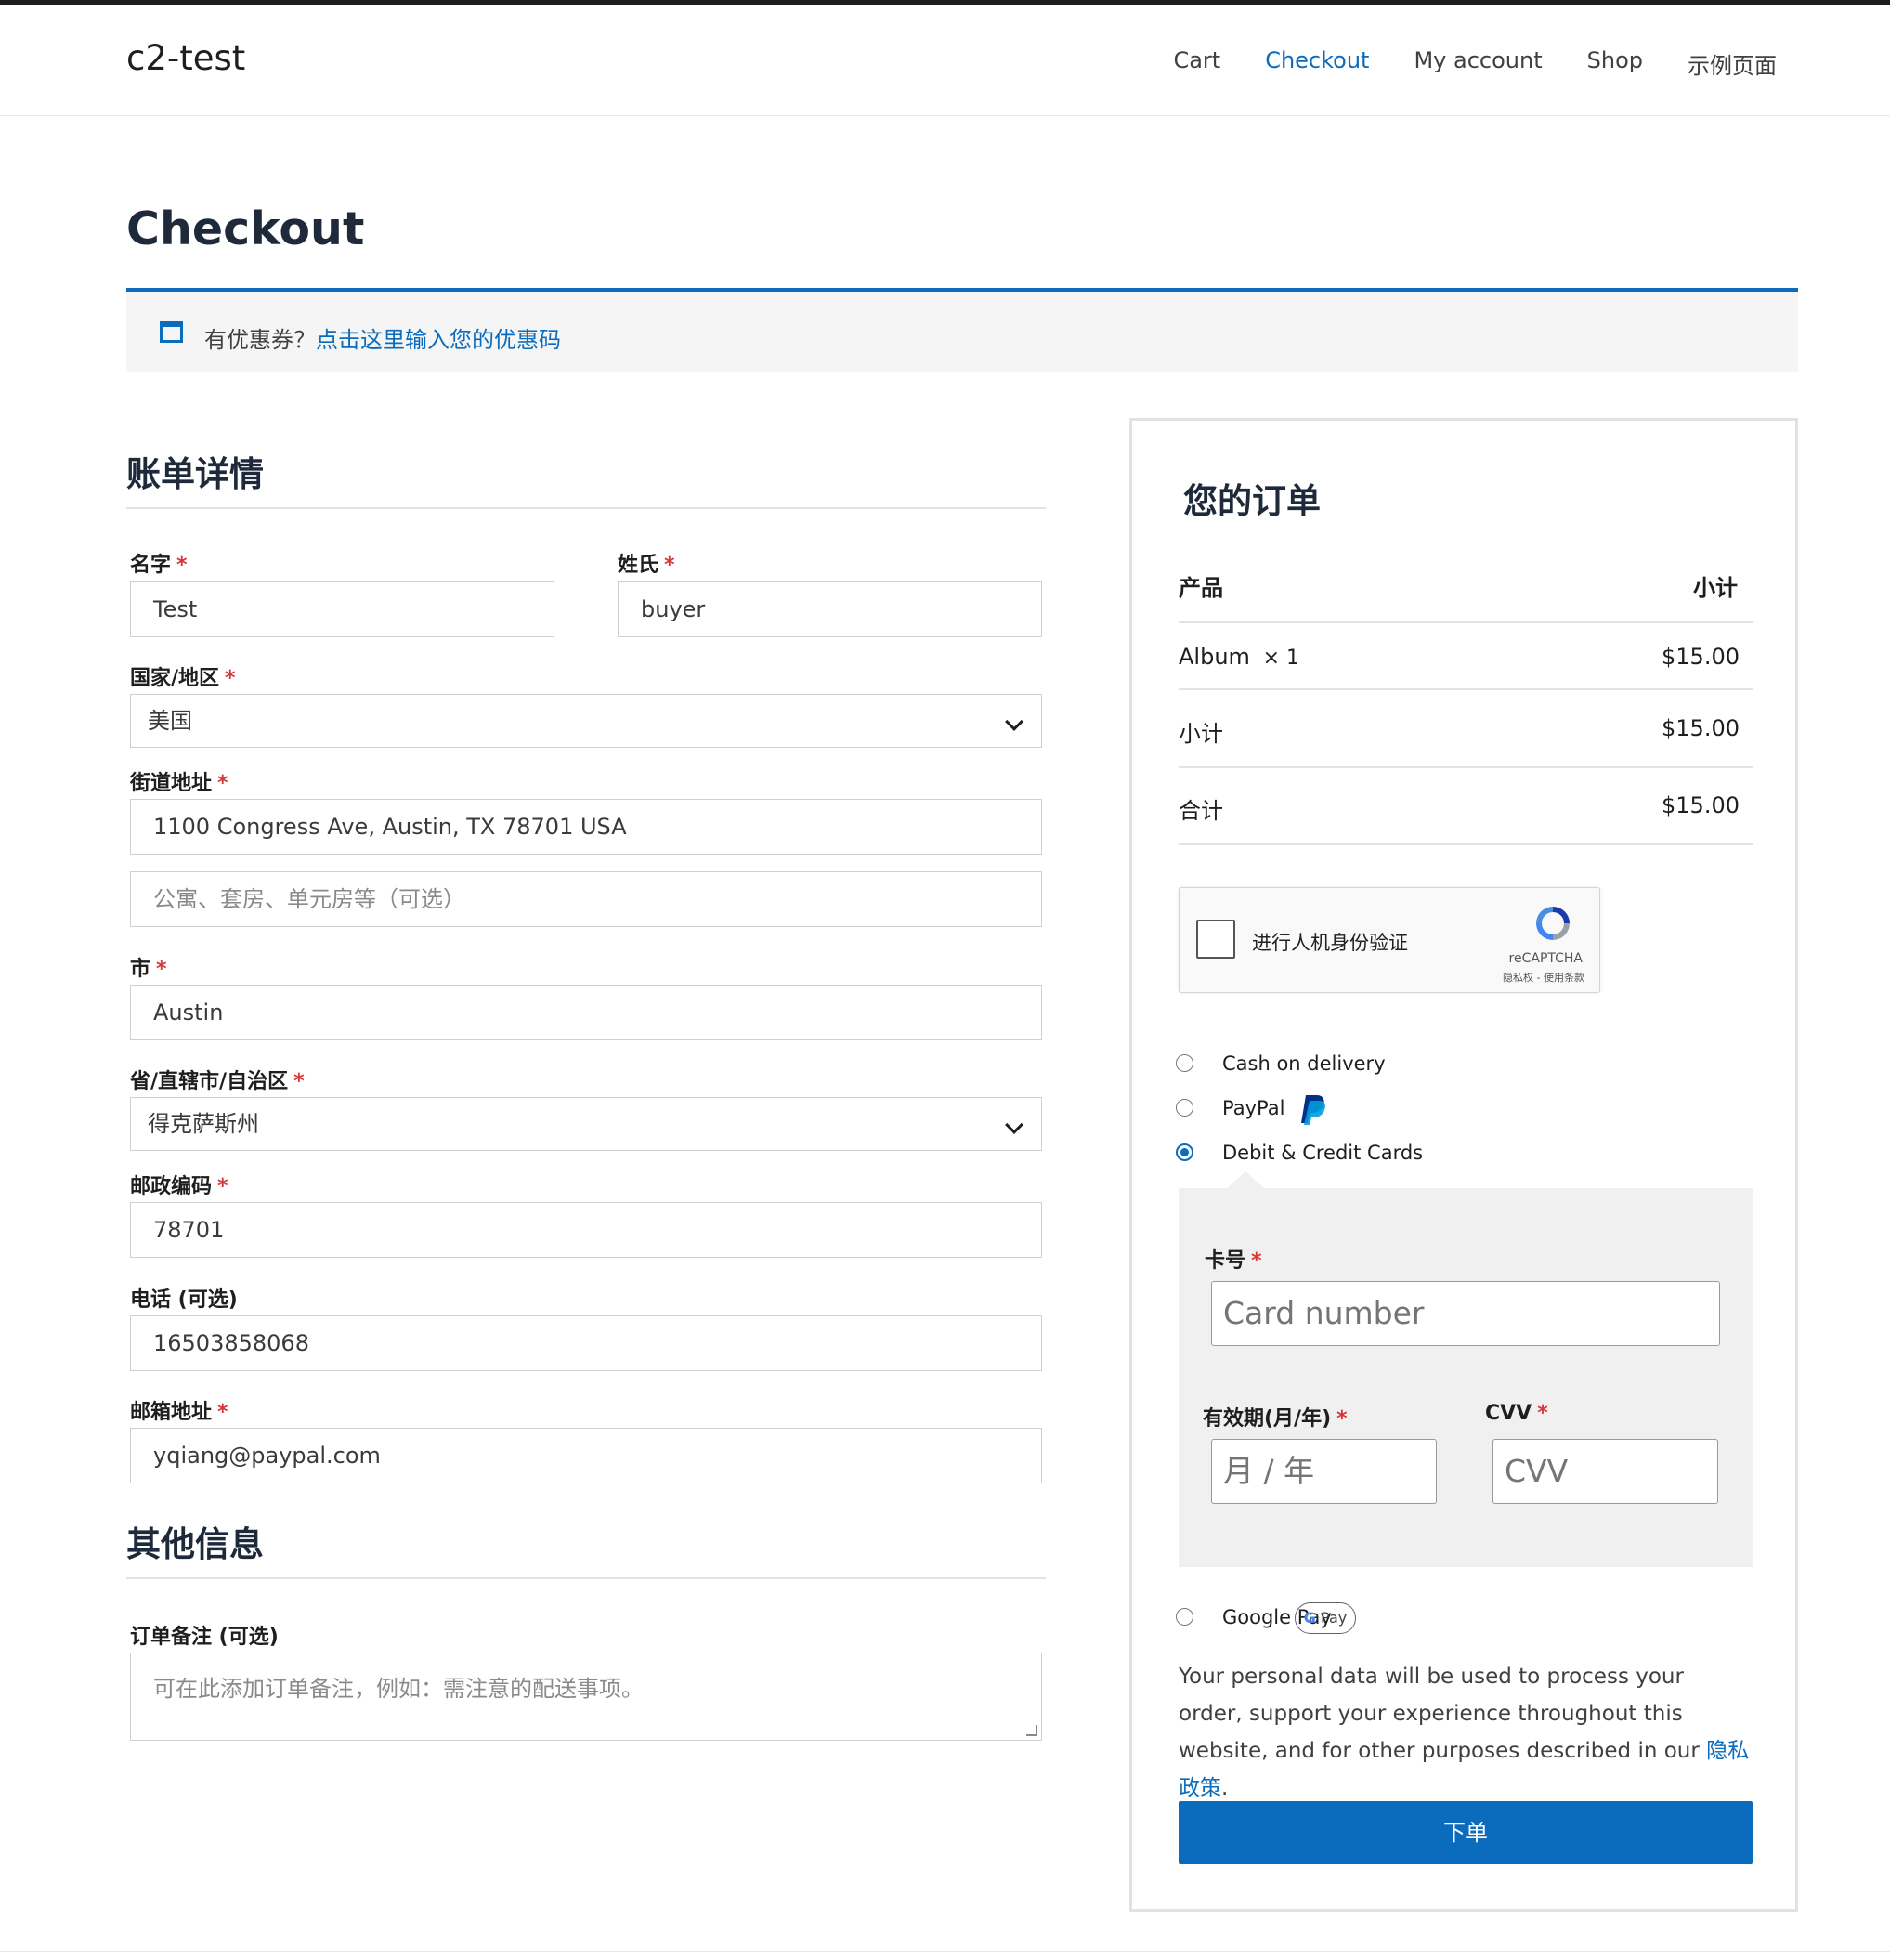 This screenshot has width=1890, height=1960. I want to click on cvv-label: CVV *, so click(1516, 1413).